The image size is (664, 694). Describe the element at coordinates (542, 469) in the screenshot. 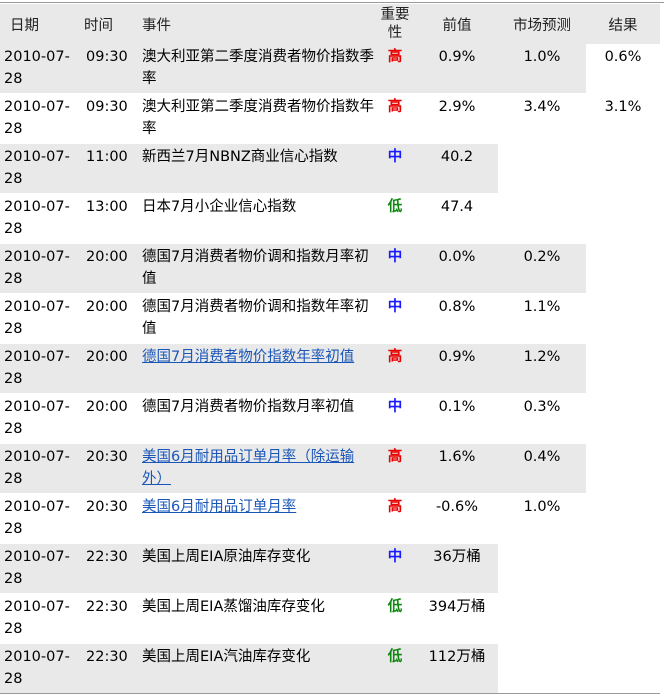

I see `cell-forecast: 0.4%` at that location.